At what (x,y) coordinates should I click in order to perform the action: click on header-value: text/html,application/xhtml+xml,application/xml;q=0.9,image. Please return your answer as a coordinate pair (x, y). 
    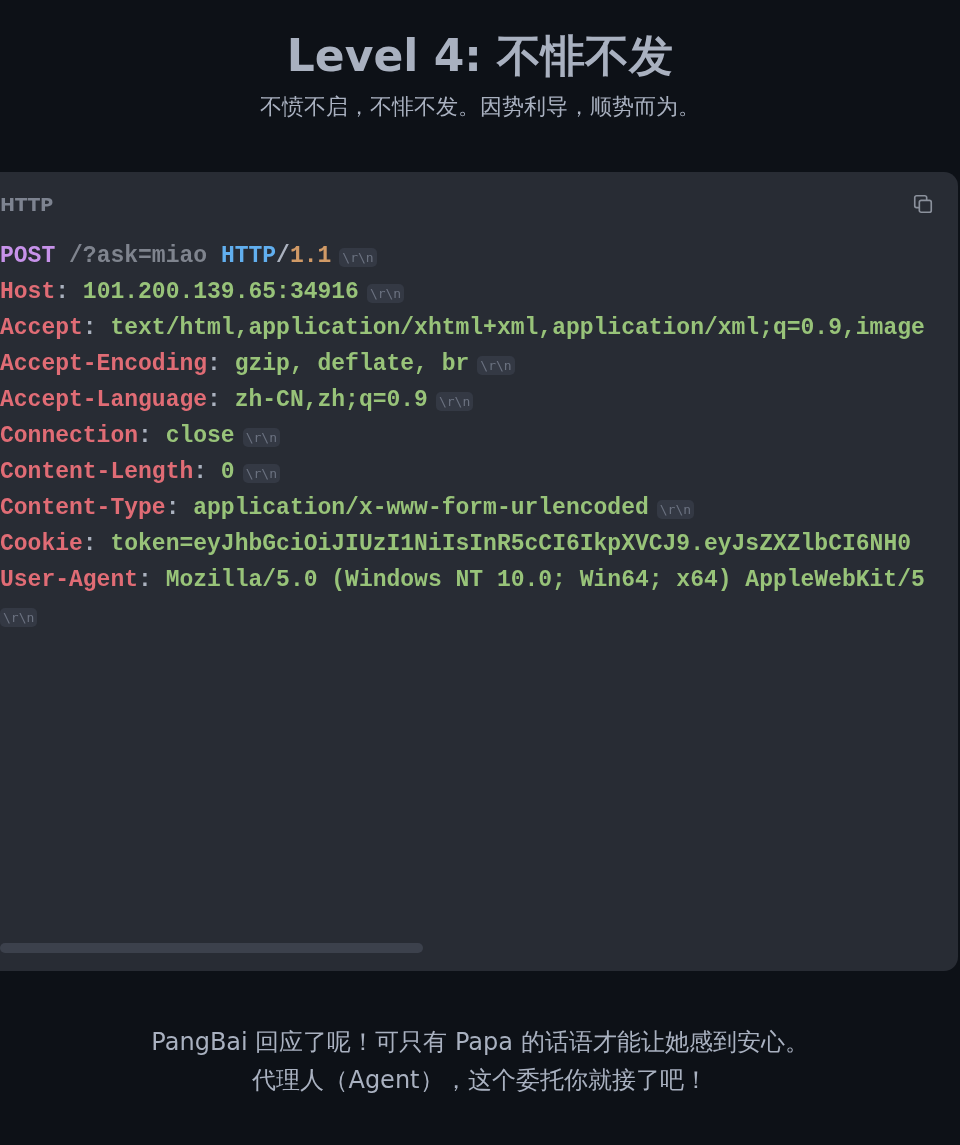
    Looking at the image, I should click on (517, 328).